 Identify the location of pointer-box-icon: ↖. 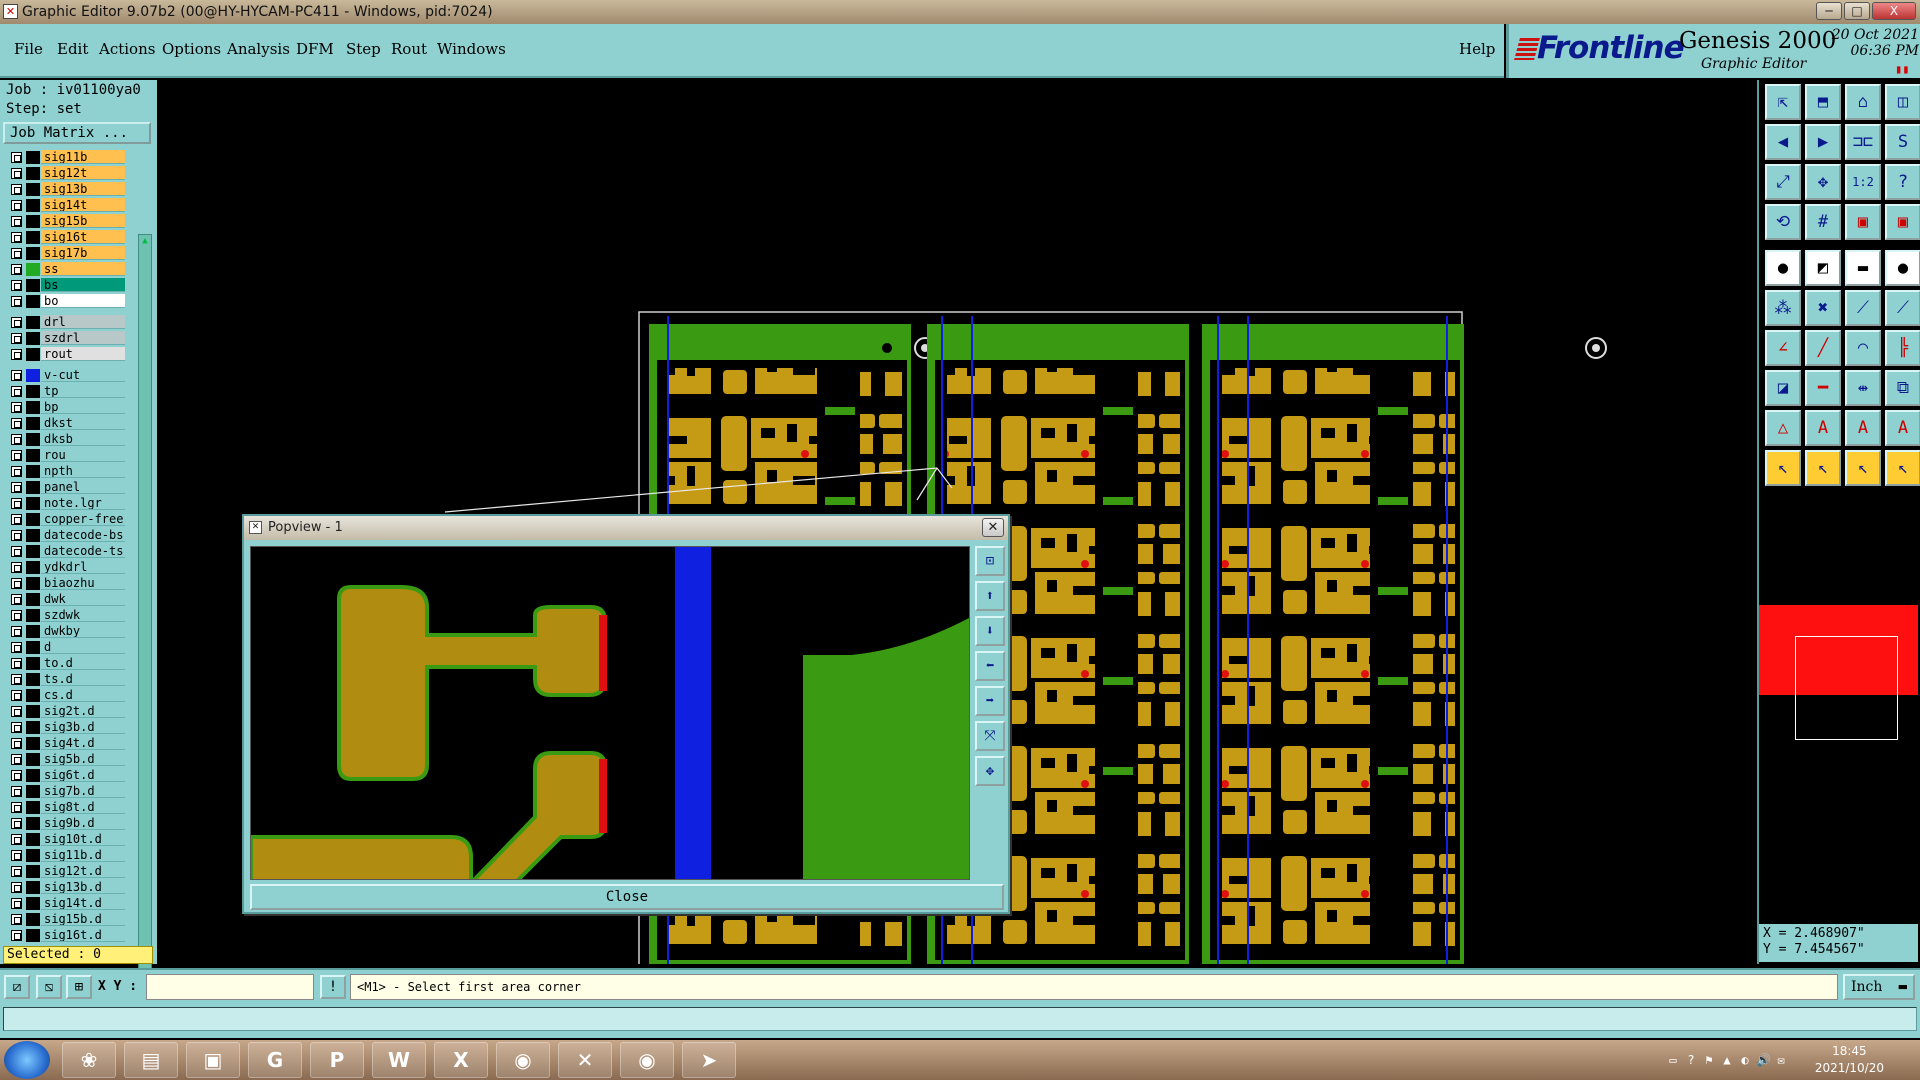
(1863, 468).